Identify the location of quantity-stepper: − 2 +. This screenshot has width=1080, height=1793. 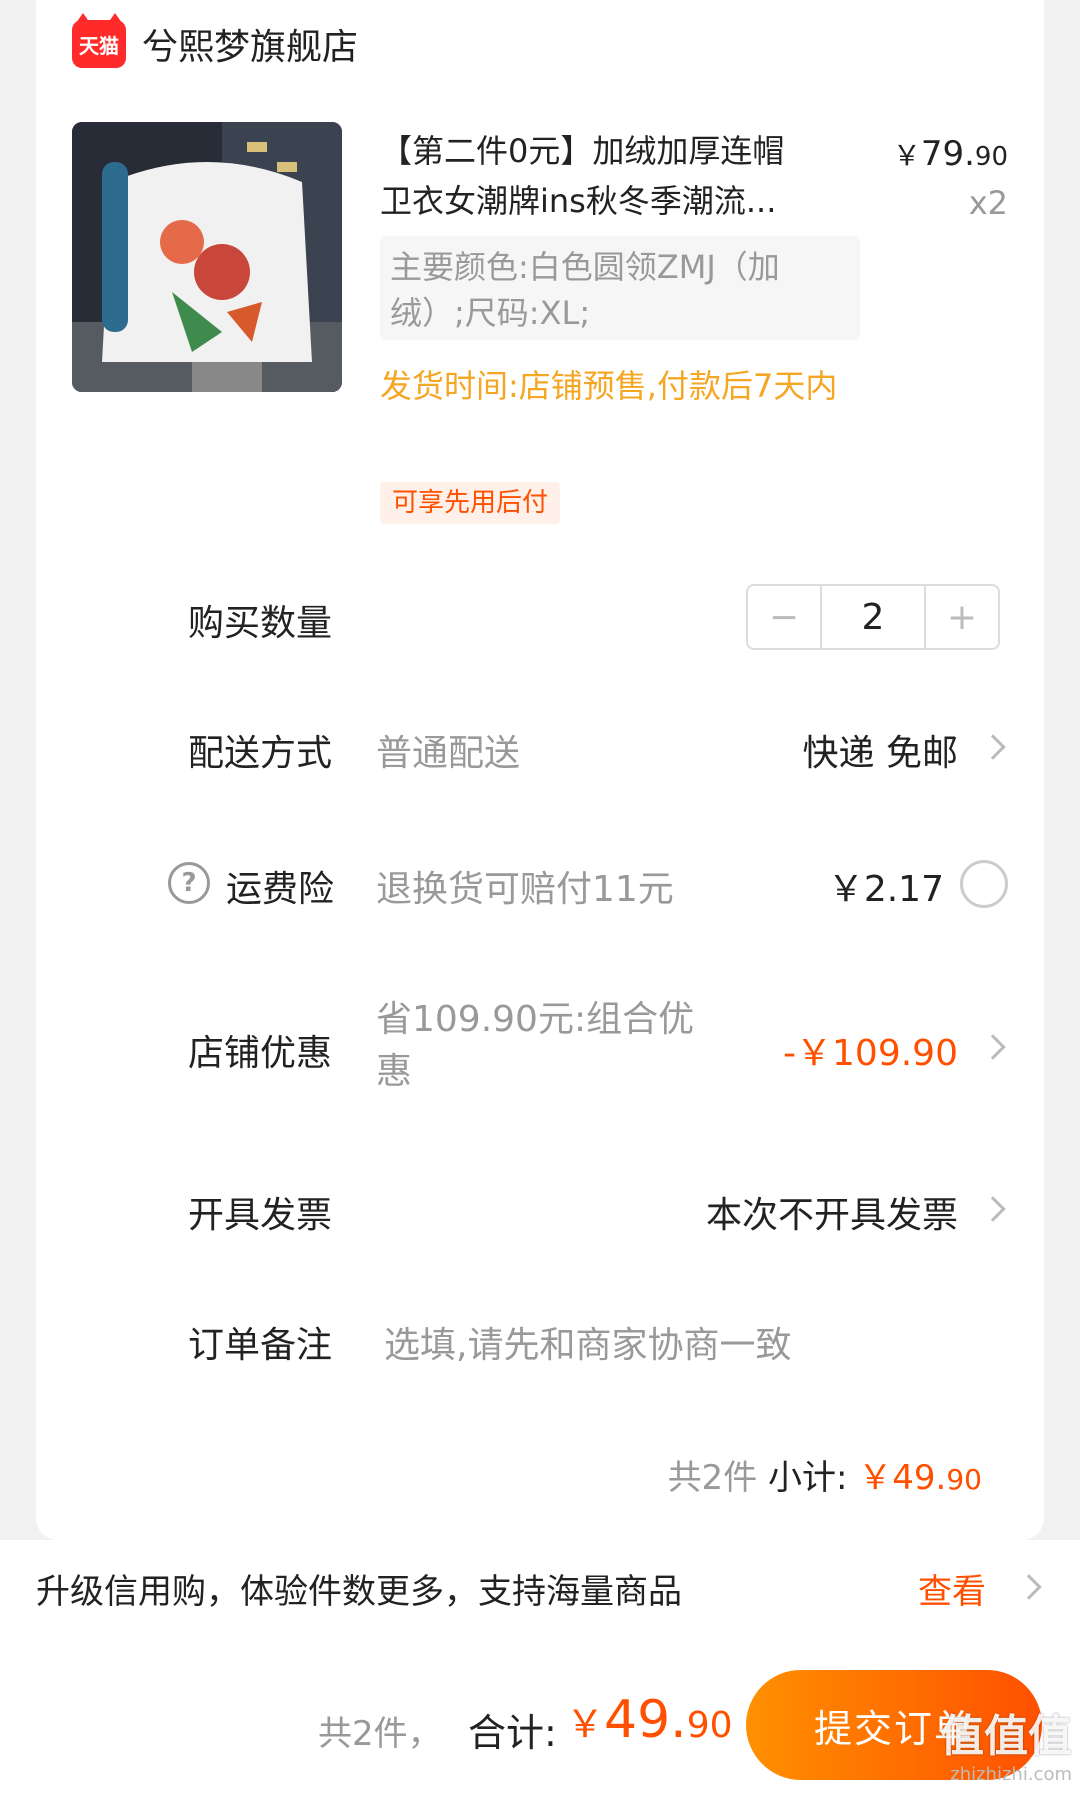
(873, 617).